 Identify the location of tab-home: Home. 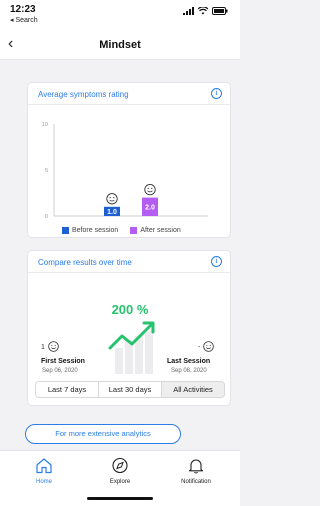
(44, 471).